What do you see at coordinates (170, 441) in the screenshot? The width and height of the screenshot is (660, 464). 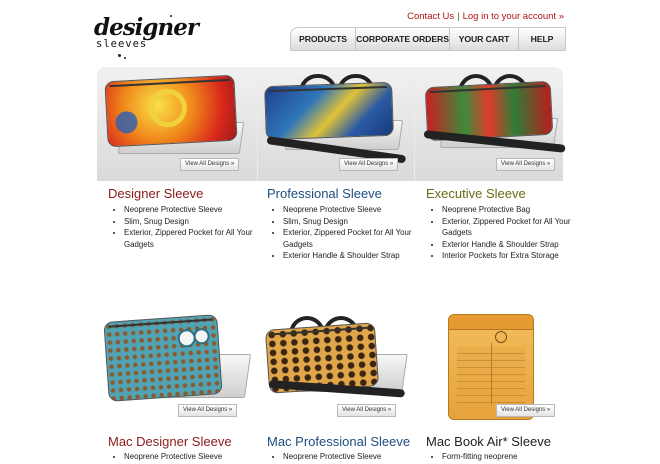 I see `product-title: Mac Designer Sleeve` at bounding box center [170, 441].